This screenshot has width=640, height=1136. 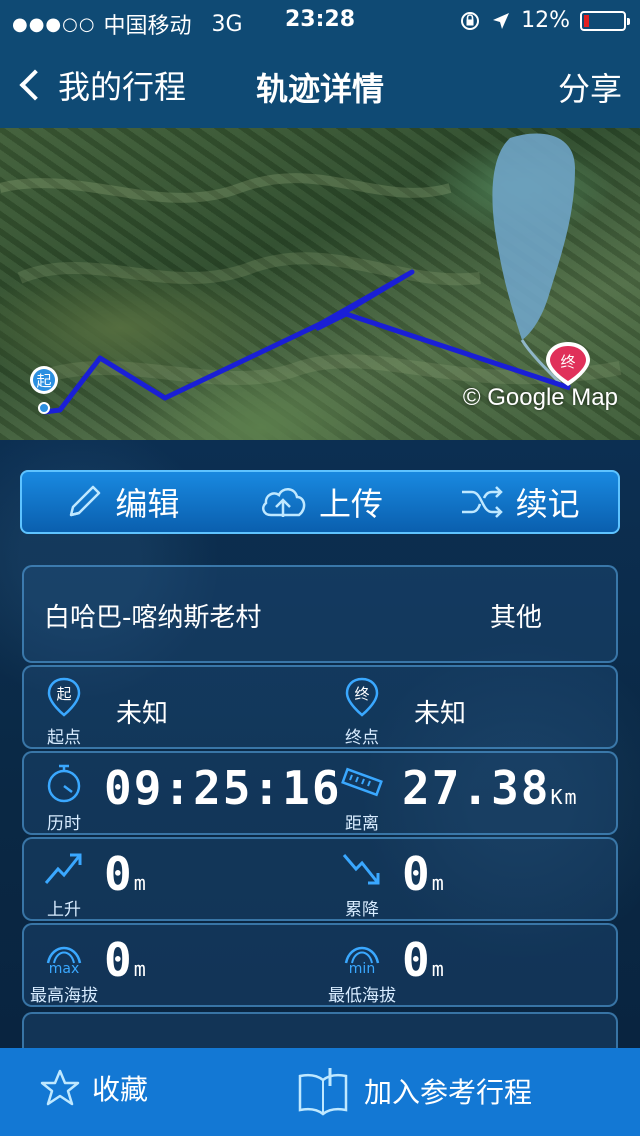 I want to click on upload-button: 上传, so click(x=320, y=502).